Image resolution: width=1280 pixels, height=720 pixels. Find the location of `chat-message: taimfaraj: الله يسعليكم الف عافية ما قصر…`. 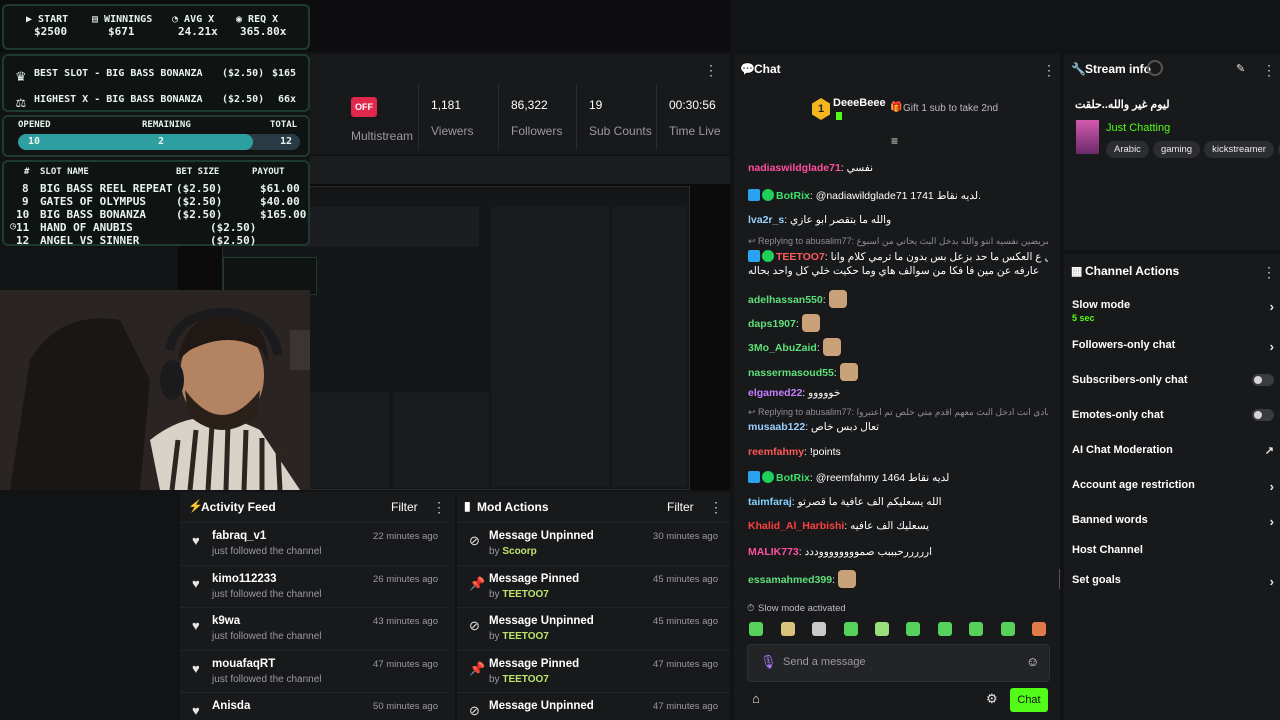

chat-message: taimfaraj: الله يسعليكم الف عافية ما قصر… is located at coordinates (898, 502).